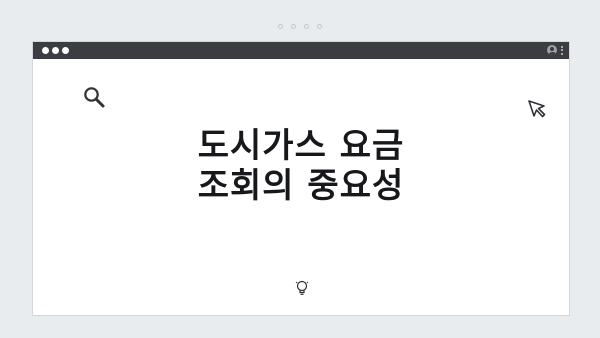  Describe the element at coordinates (562, 50) in the screenshot. I see `kebab-menu-icon` at that location.